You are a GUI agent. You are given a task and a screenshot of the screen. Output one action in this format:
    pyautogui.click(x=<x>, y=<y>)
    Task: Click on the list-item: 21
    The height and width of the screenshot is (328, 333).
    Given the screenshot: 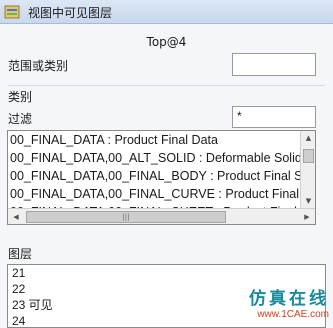 What is the action you would take?
    pyautogui.click(x=166, y=273)
    